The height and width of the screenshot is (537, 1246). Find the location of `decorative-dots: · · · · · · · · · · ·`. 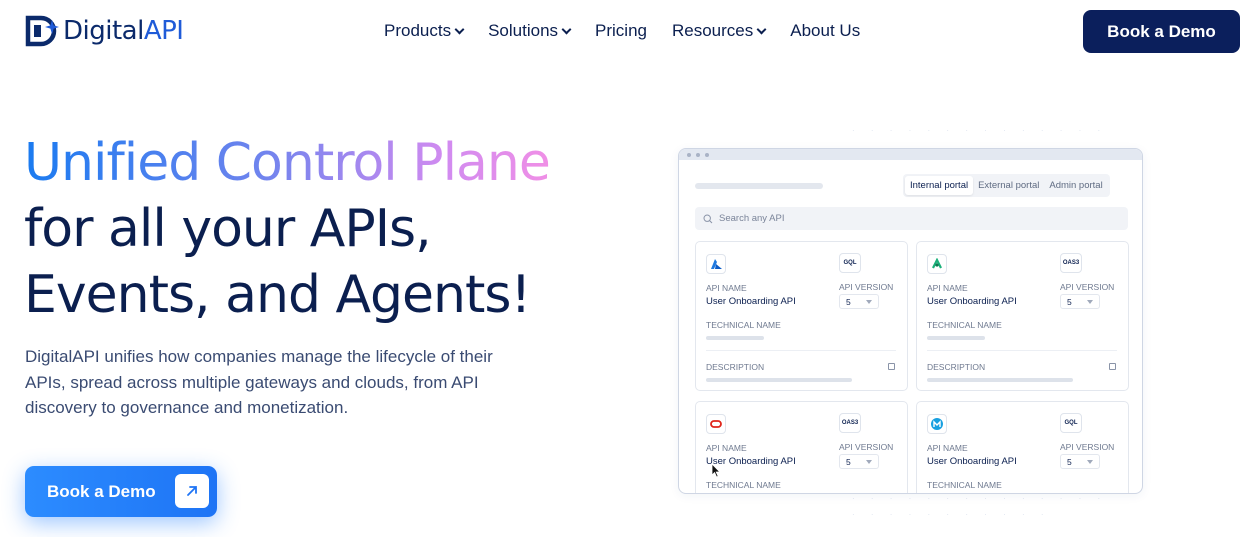

decorative-dots: · · · · · · · · · · · is located at coordinates (951, 514).